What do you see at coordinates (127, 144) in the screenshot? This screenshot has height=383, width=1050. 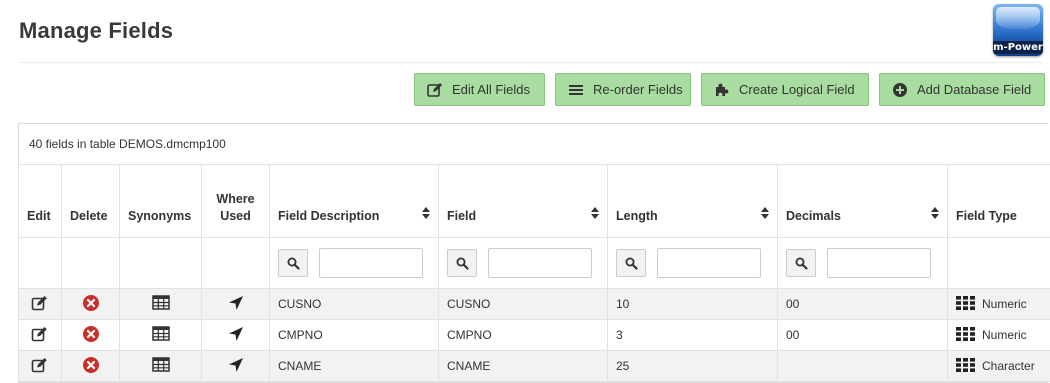 I see `fields-count-caption: 40 fields in table DEMOS.dmcmp100` at bounding box center [127, 144].